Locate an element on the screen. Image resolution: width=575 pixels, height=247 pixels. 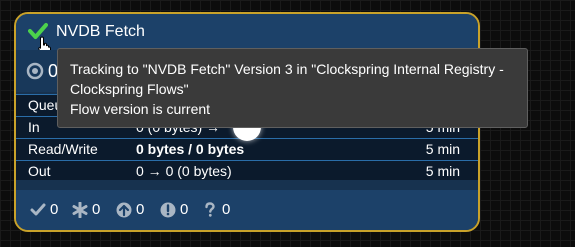
modified-stale-value: 0 is located at coordinates (184, 209).